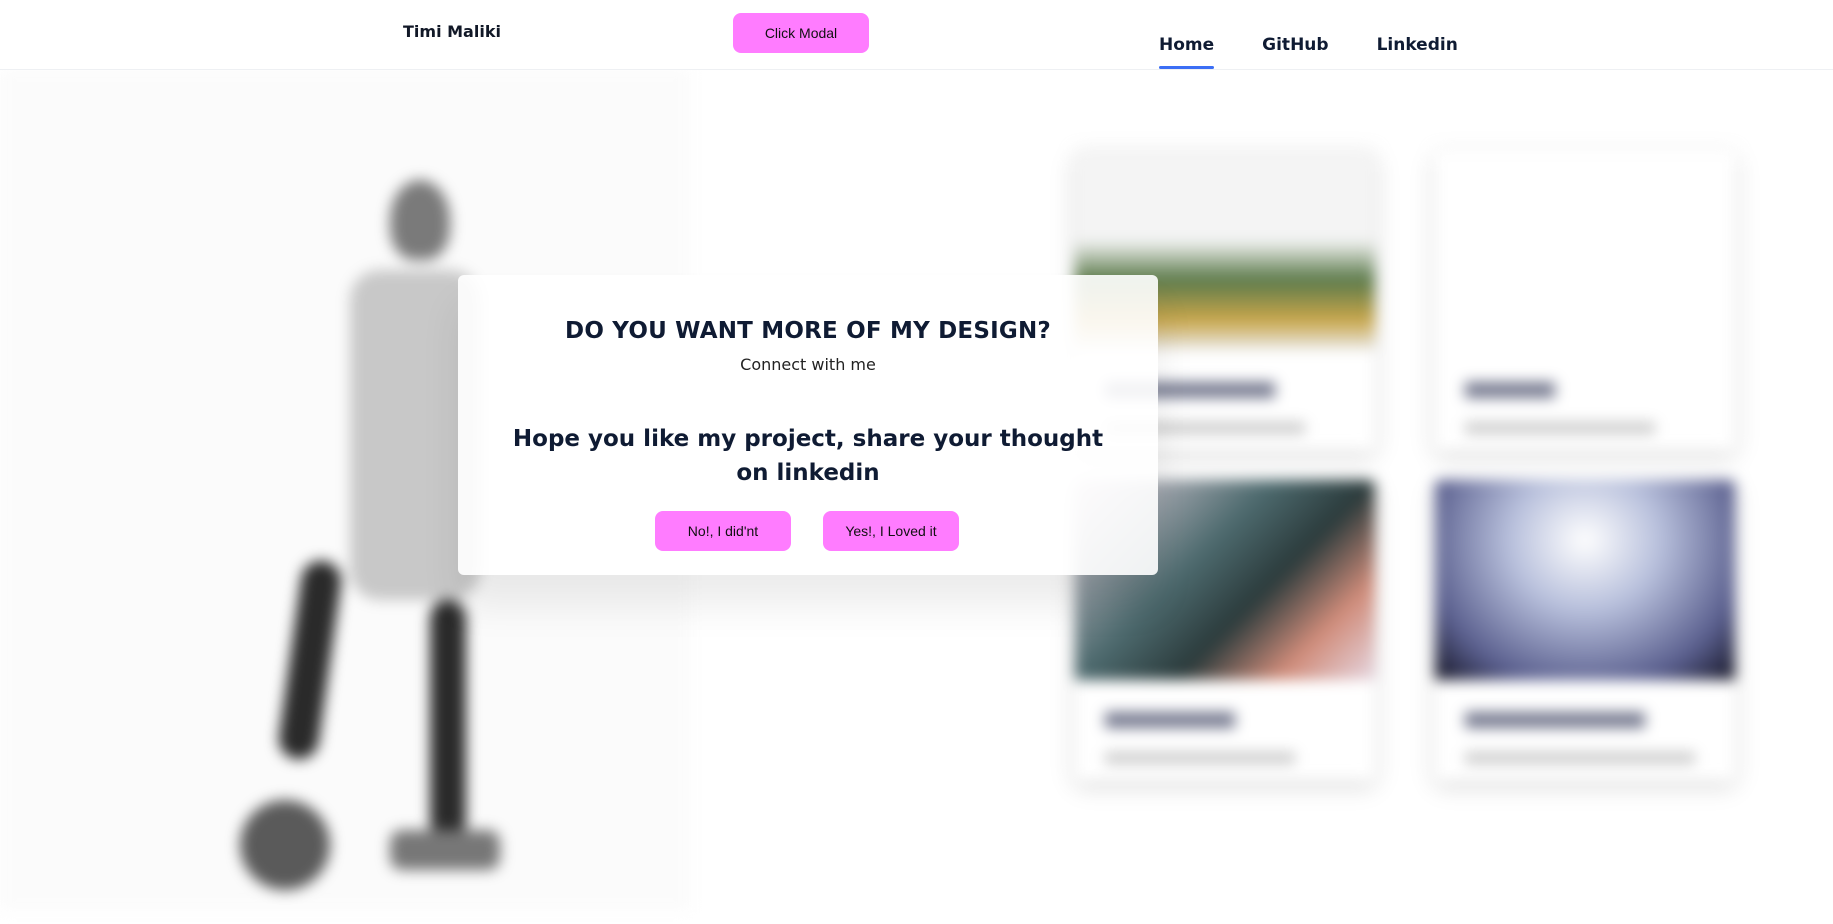 Image resolution: width=1833 pixels, height=924 pixels. I want to click on no-button: No!, I did'nt, so click(723, 531).